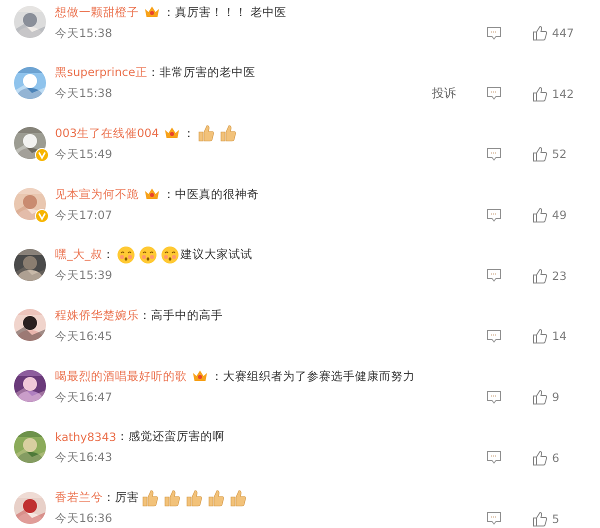  What do you see at coordinates (216, 254) in the screenshot?
I see `comment-text: 建议大家试试` at bounding box center [216, 254].